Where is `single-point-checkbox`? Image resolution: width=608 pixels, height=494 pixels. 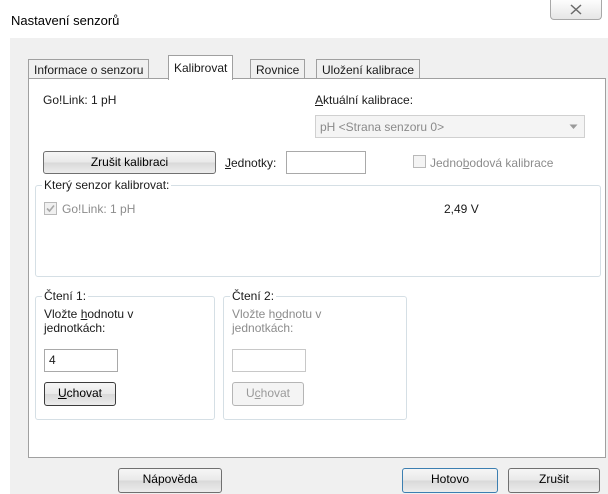
single-point-checkbox is located at coordinates (419, 161).